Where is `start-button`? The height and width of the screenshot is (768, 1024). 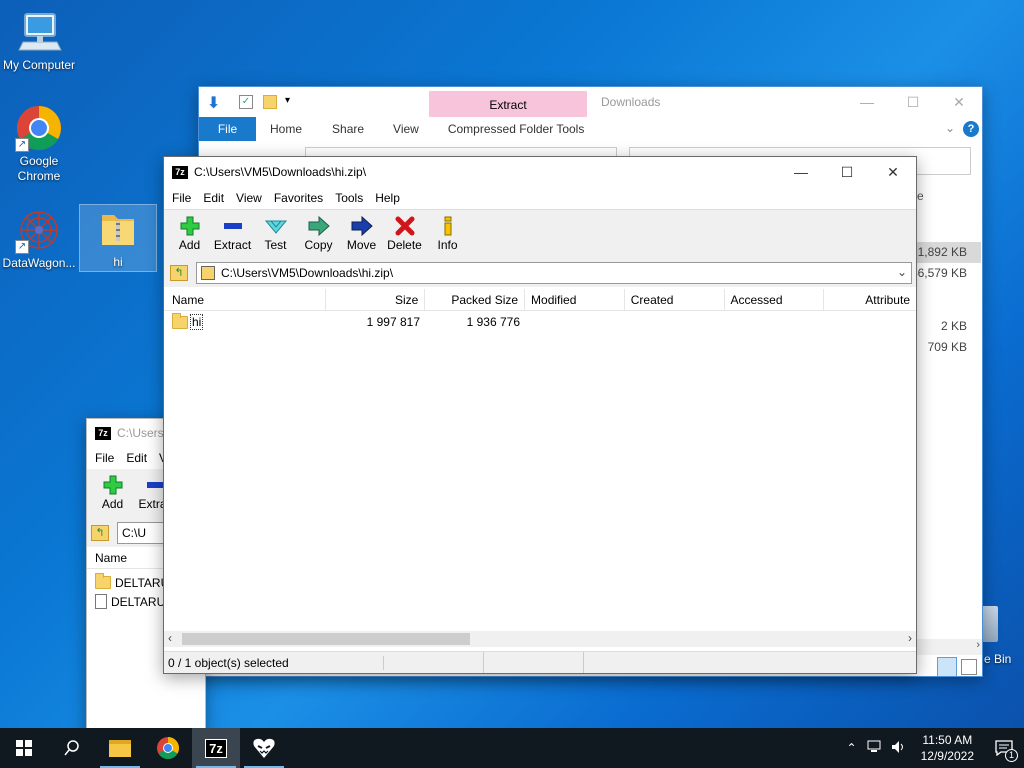 start-button is located at coordinates (24, 748).